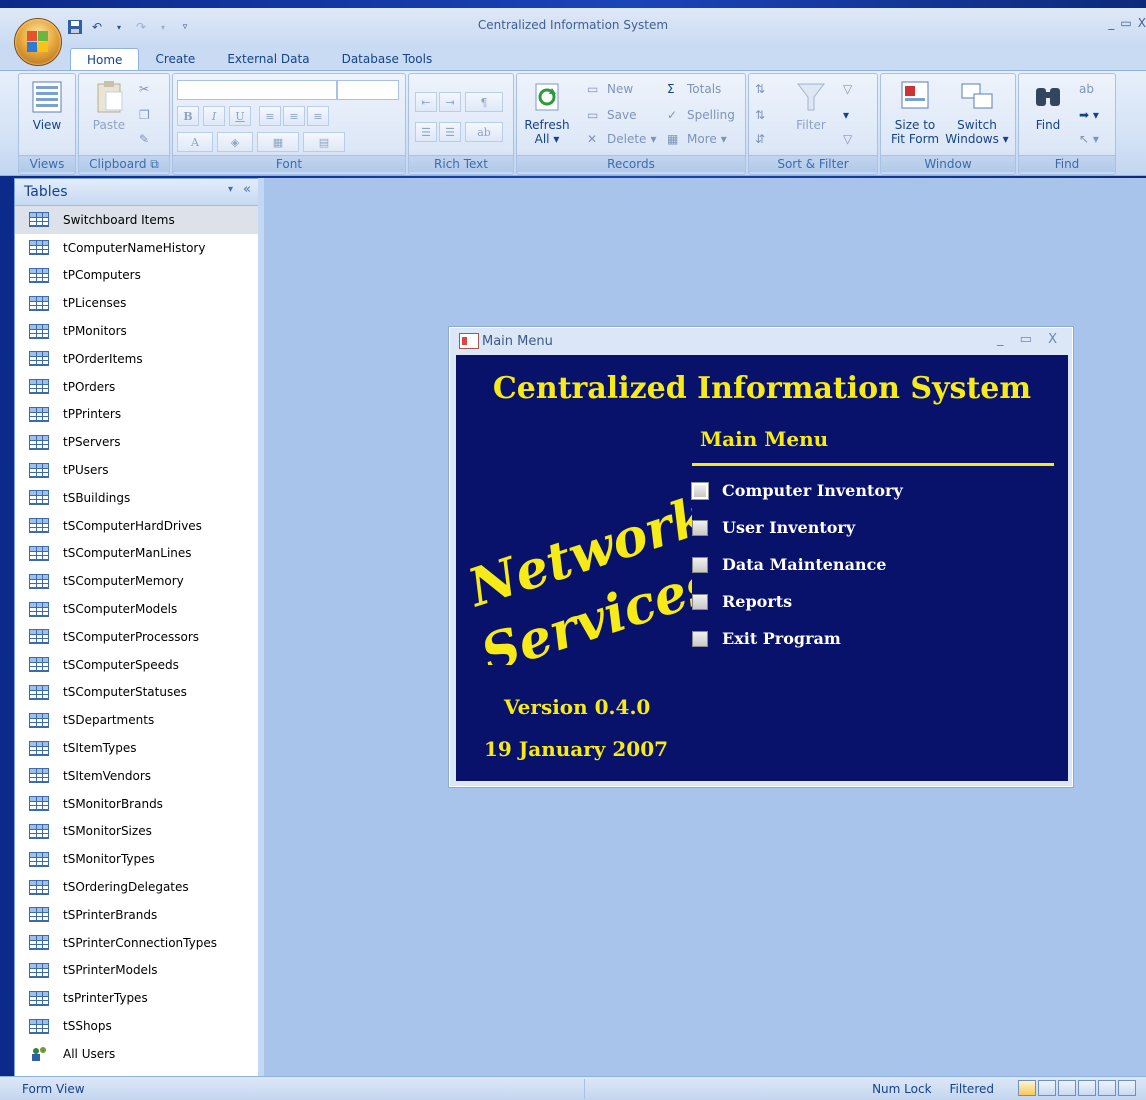  Describe the element at coordinates (137, 637) in the screenshot. I see `nav-item: tSComputerProcessors` at that location.